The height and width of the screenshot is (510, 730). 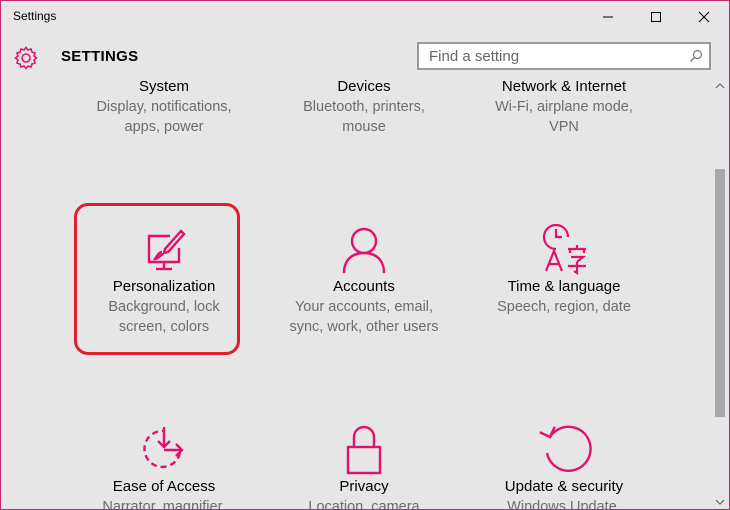 I want to click on maximize-icon, so click(x=656, y=17).